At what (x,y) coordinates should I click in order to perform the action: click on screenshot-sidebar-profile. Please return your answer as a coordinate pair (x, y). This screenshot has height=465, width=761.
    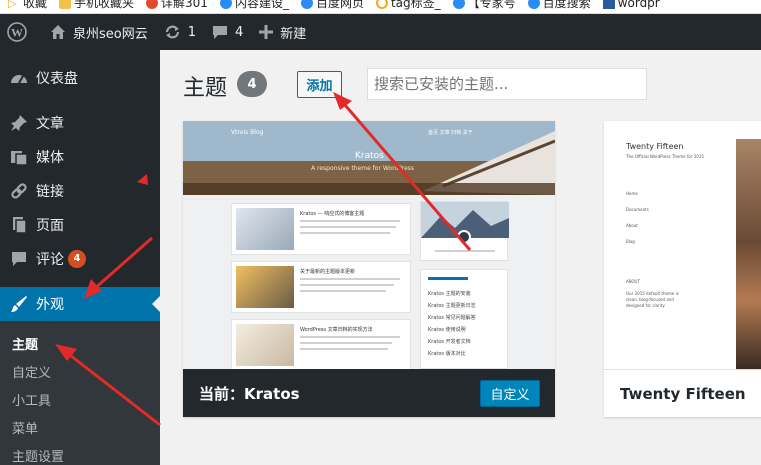
    Looking at the image, I should click on (464, 231).